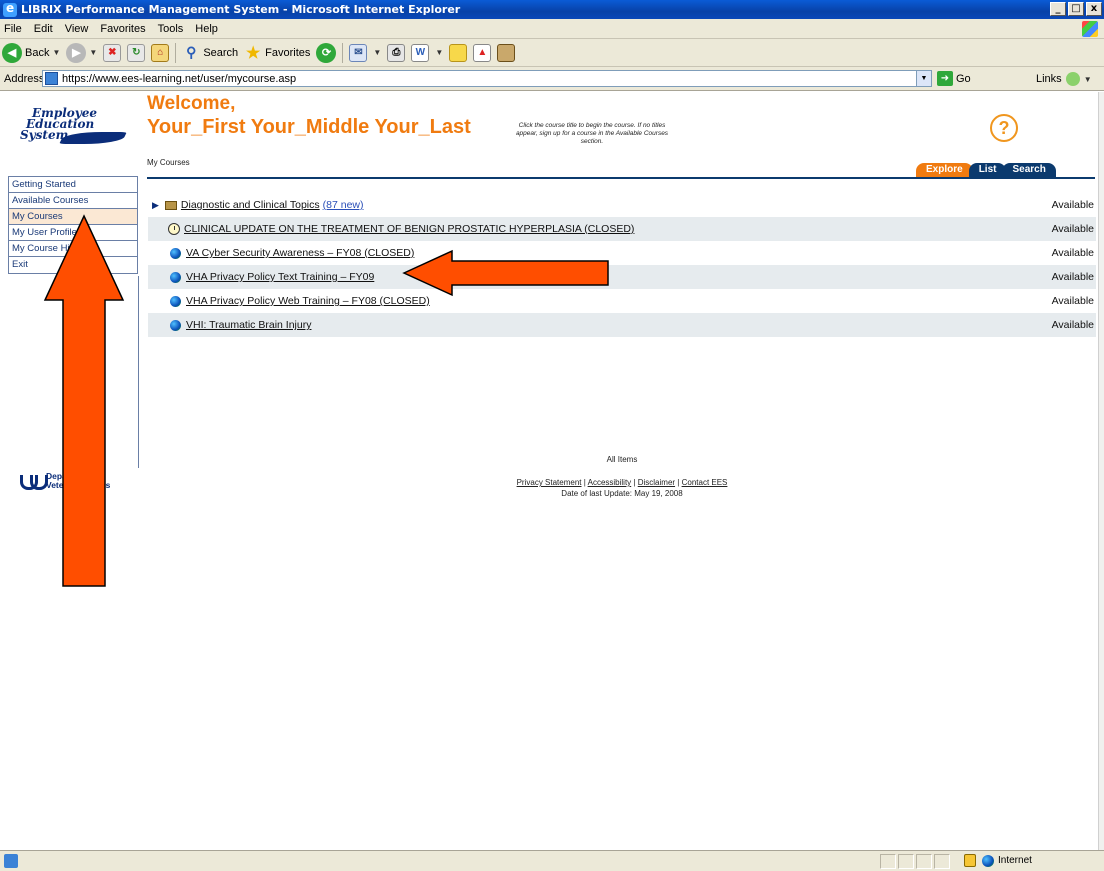  Describe the element at coordinates (377, 52) in the screenshot. I see `mail-dropdown-icon: ▼` at that location.